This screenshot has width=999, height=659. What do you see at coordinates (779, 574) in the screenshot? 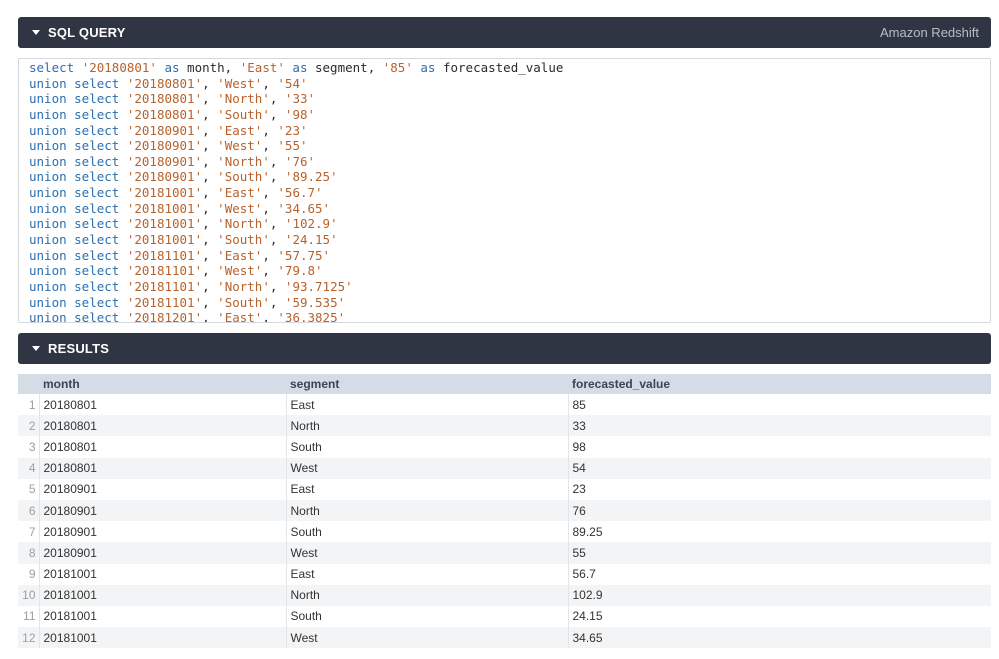
I see `forecasted-value-cell: 56.7` at bounding box center [779, 574].